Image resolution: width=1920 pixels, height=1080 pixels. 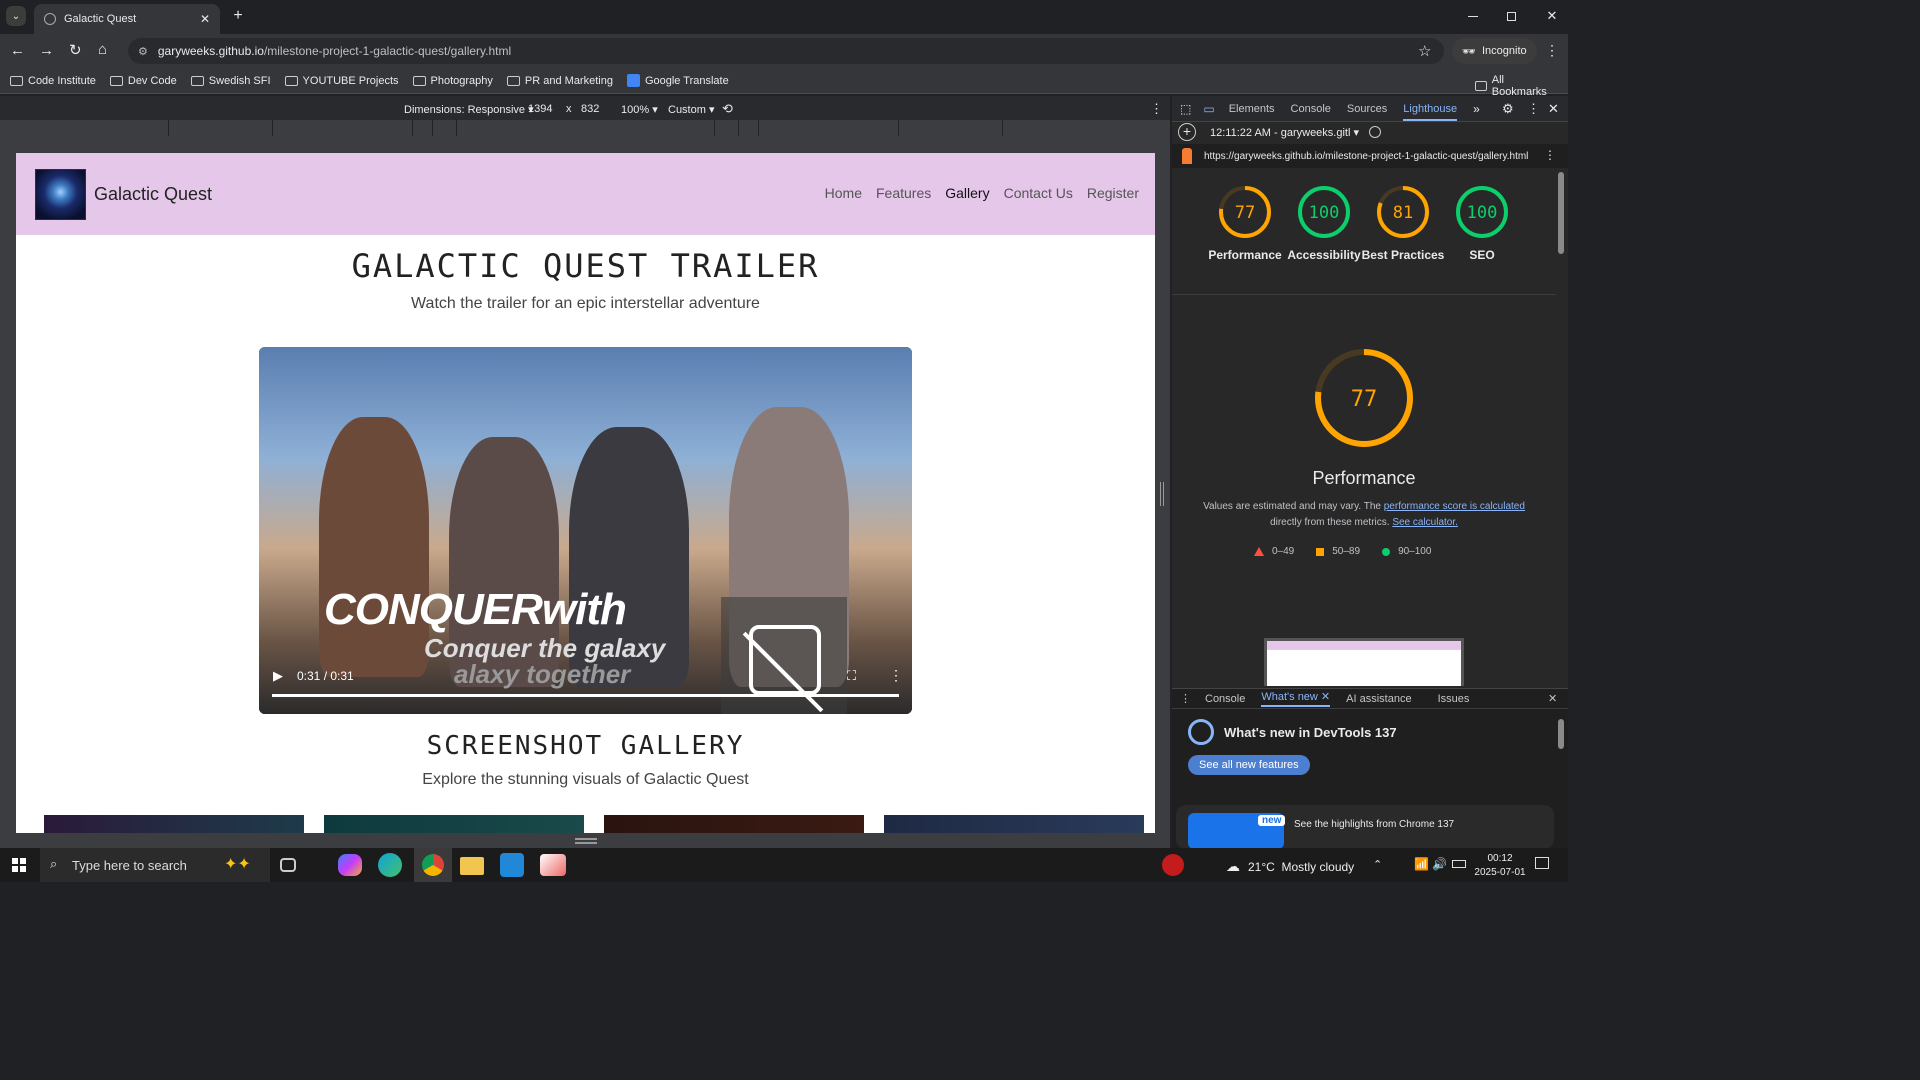 What do you see at coordinates (903, 193) in the screenshot?
I see `nav-features: Features` at bounding box center [903, 193].